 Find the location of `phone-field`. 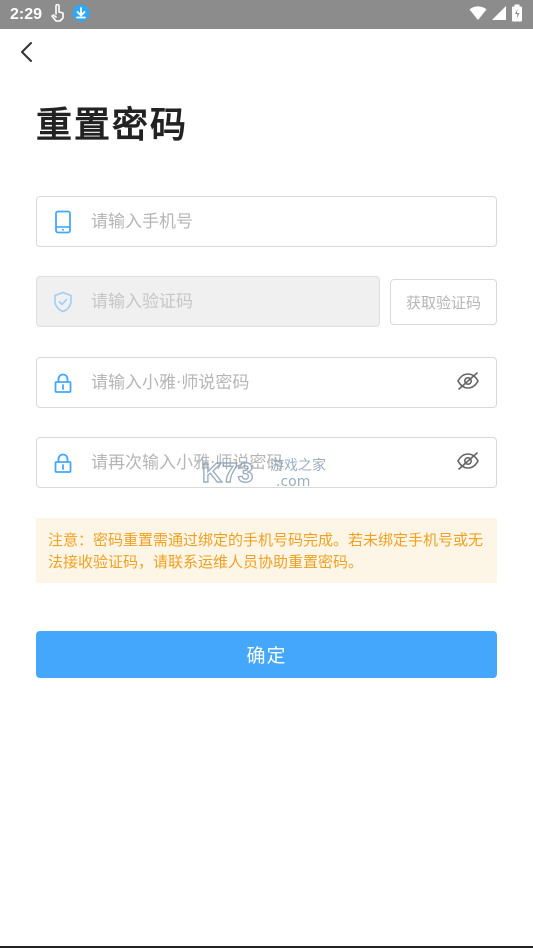

phone-field is located at coordinates (266, 221).